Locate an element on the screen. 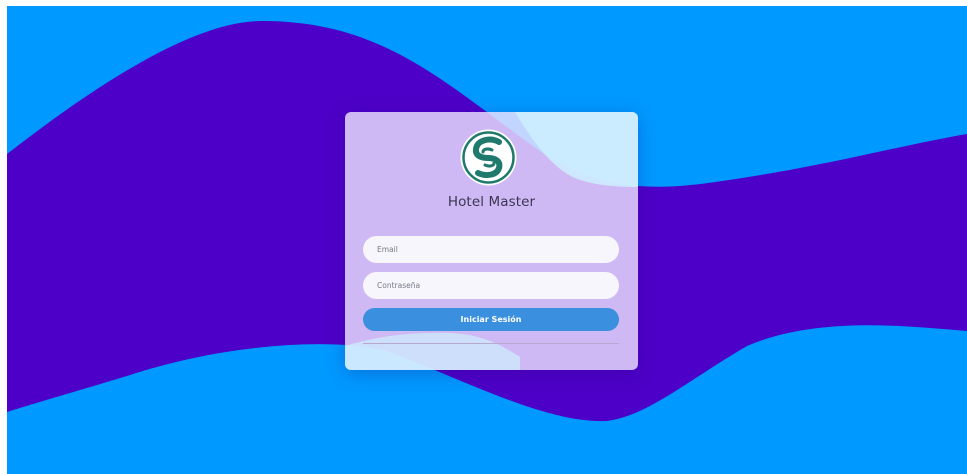  password-field is located at coordinates (491, 285).